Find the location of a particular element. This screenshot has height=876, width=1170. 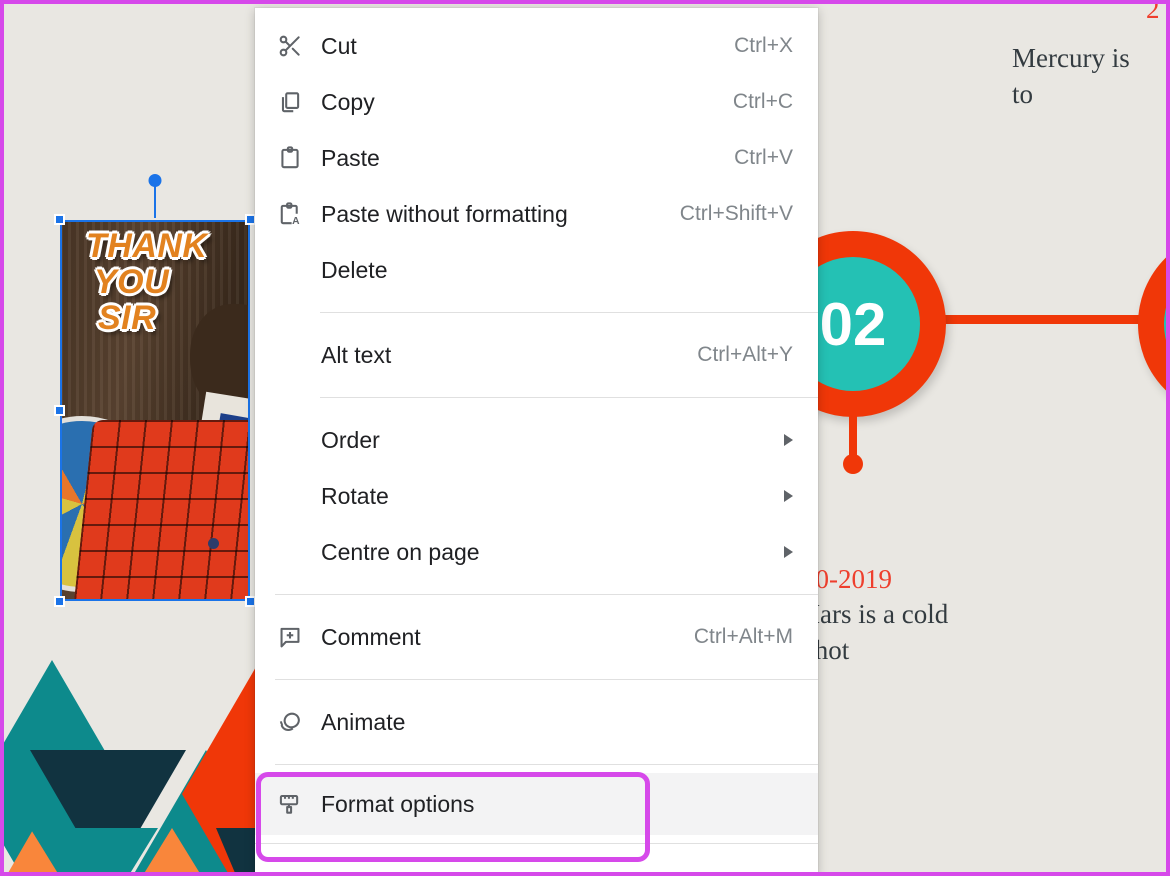

menu-item-centre-on-page: Centre on page is located at coordinates (536, 552).